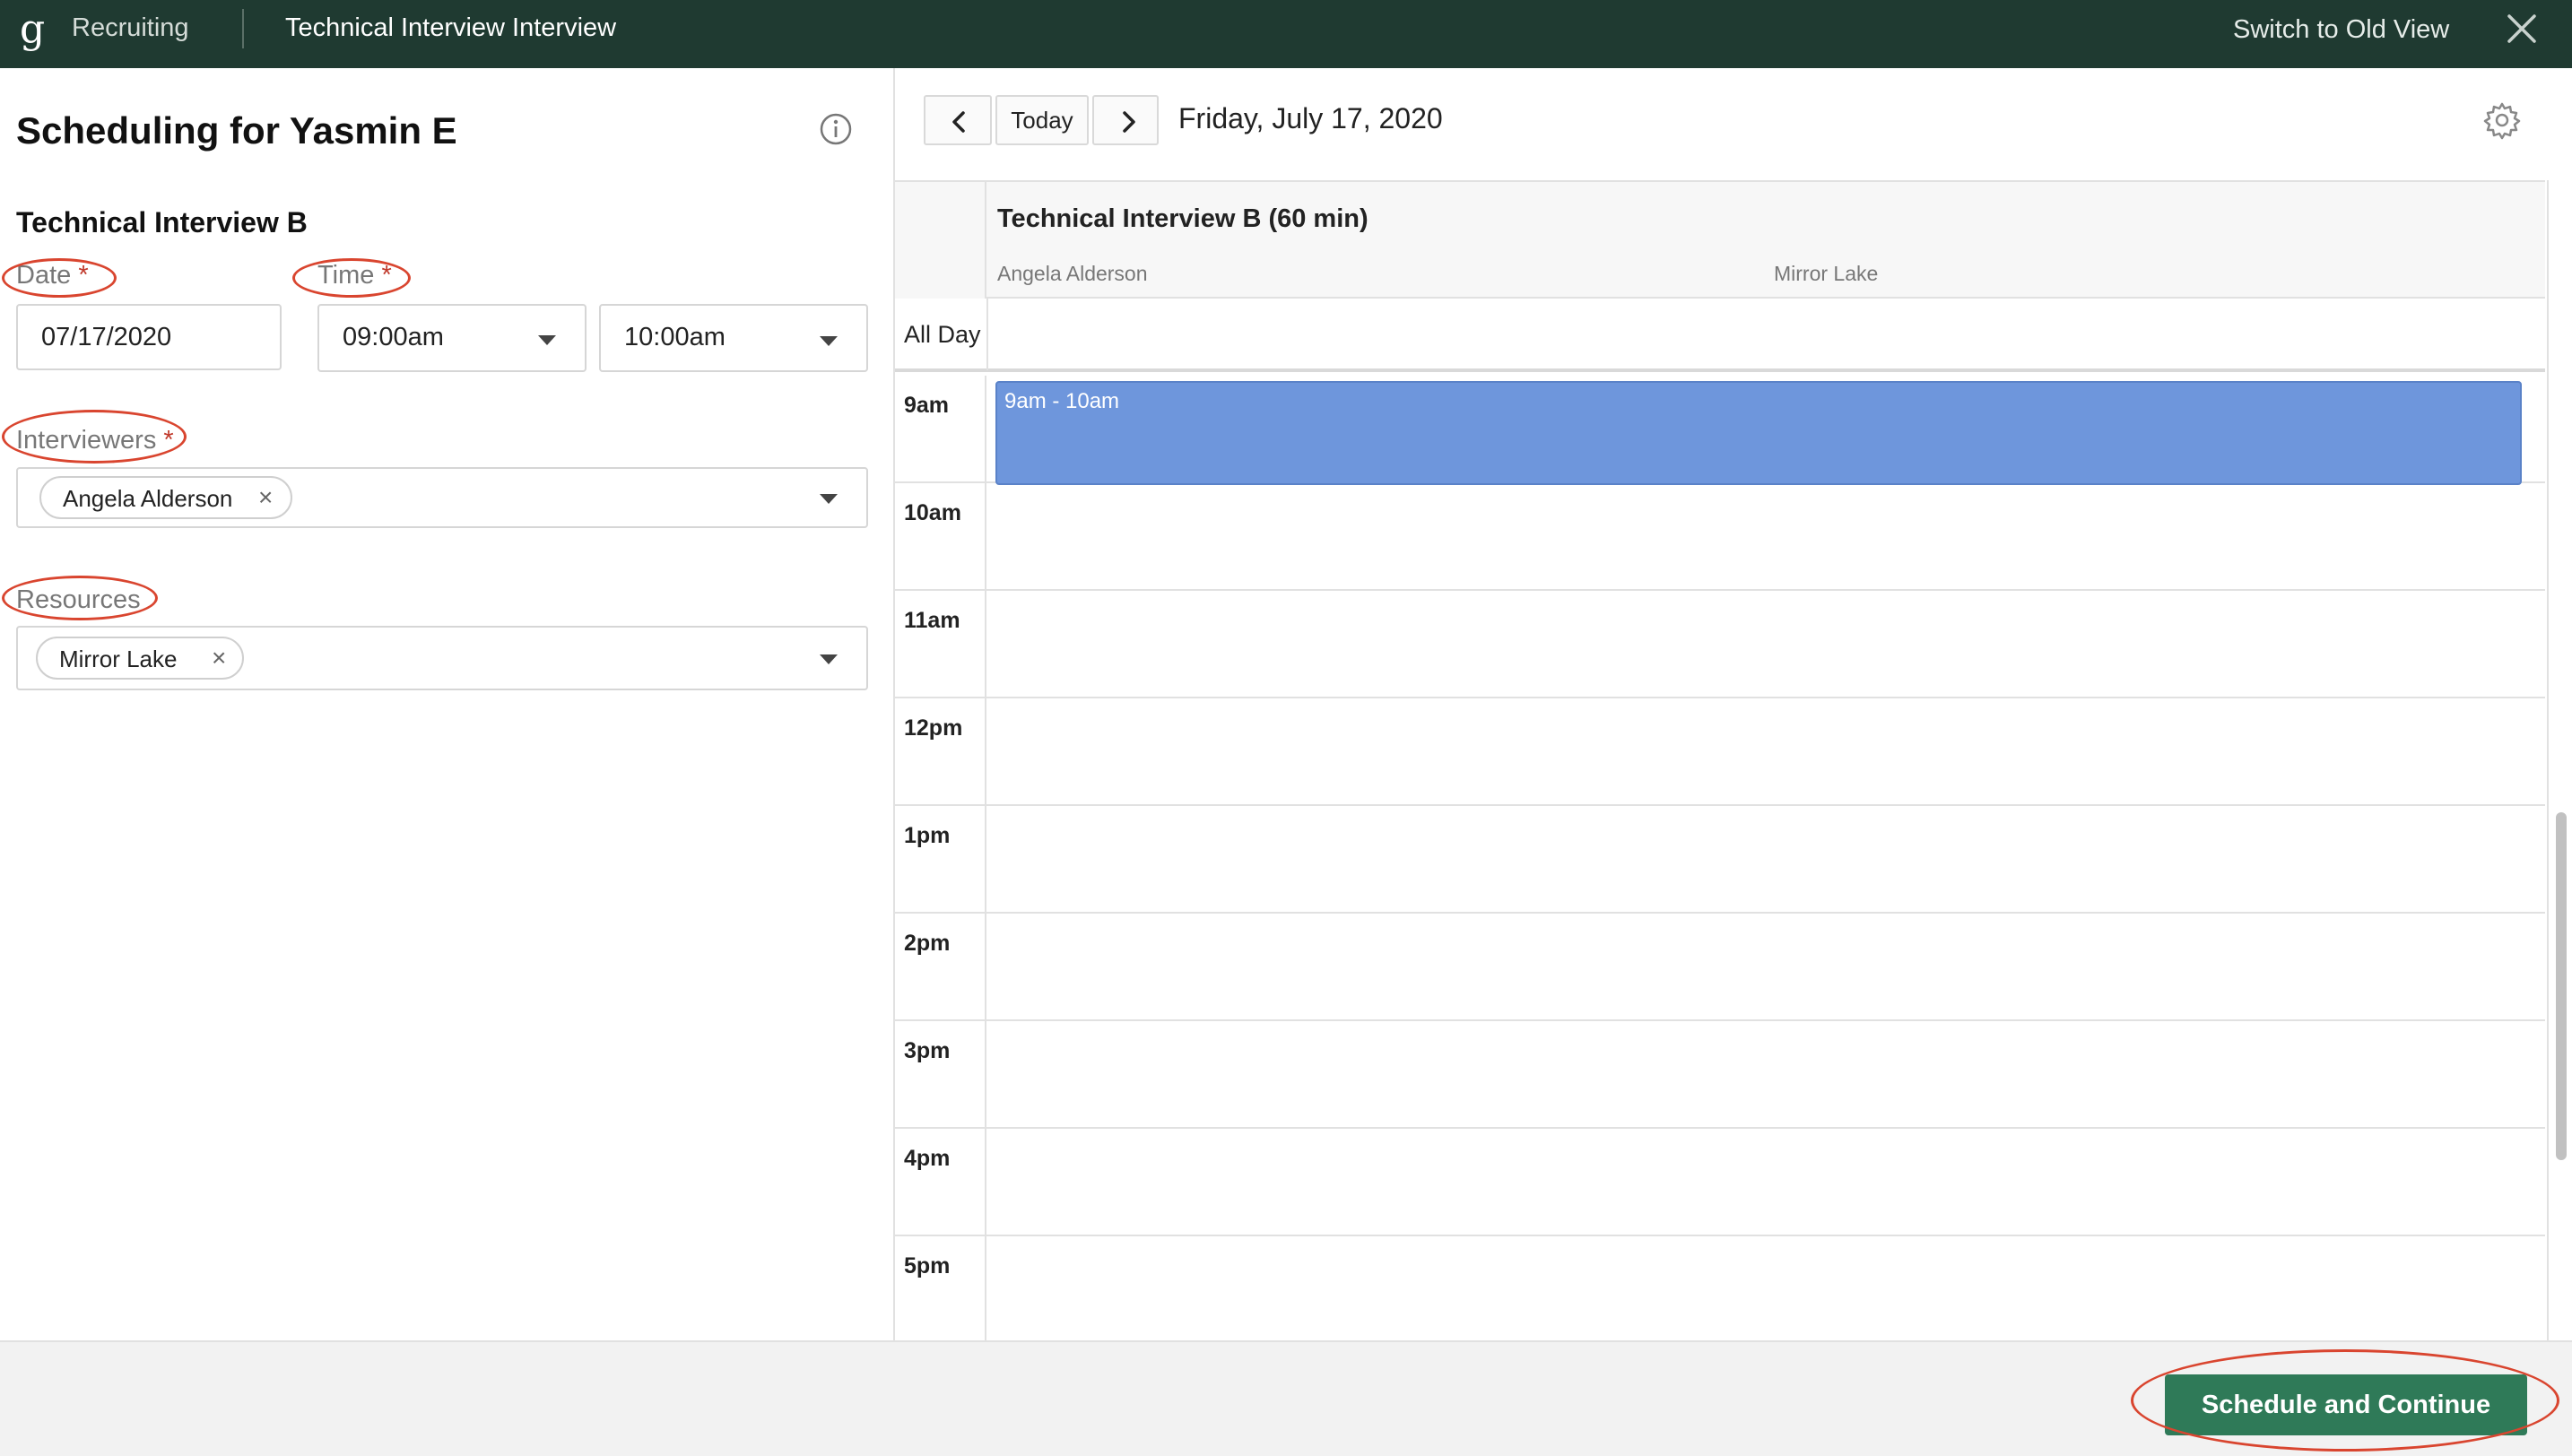 The width and height of the screenshot is (2572, 1456). I want to click on date-field: 07/17/2020, so click(149, 337).